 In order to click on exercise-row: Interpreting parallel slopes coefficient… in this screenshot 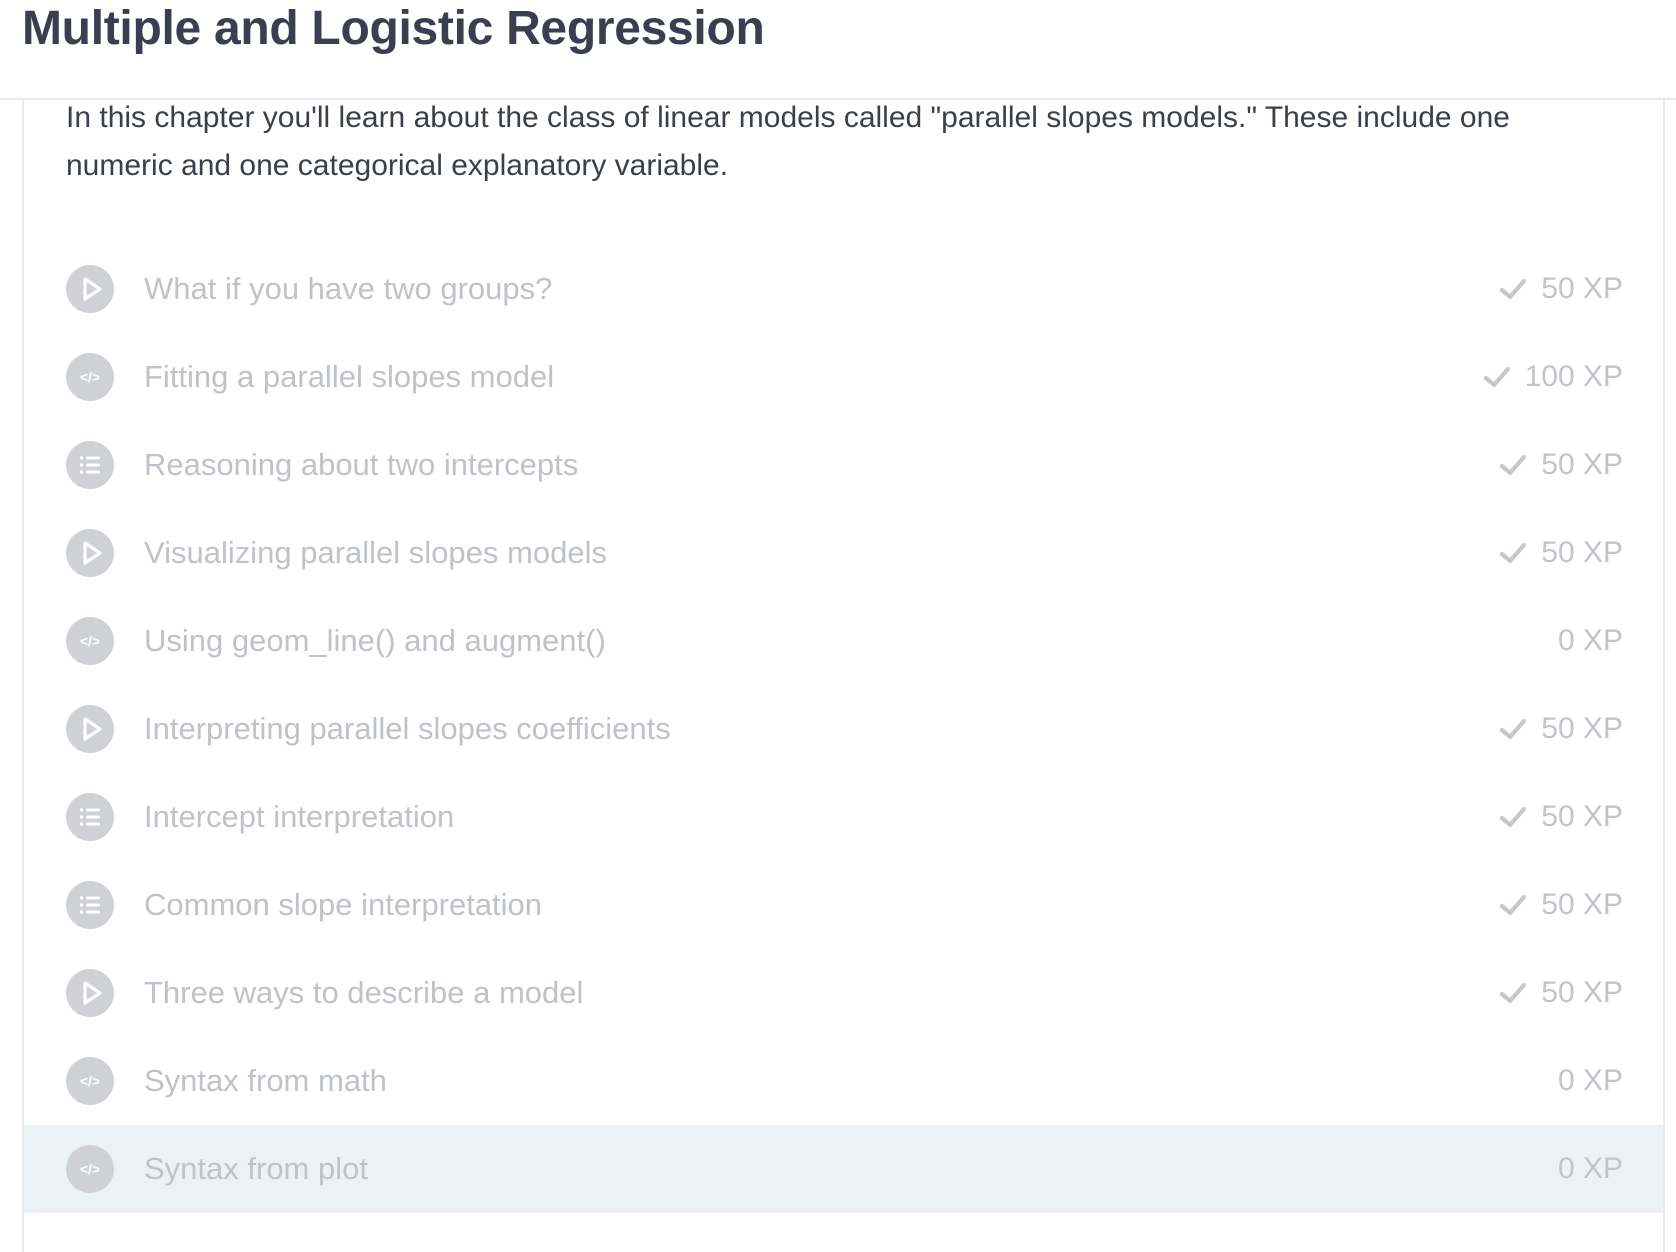, I will do `click(843, 729)`.